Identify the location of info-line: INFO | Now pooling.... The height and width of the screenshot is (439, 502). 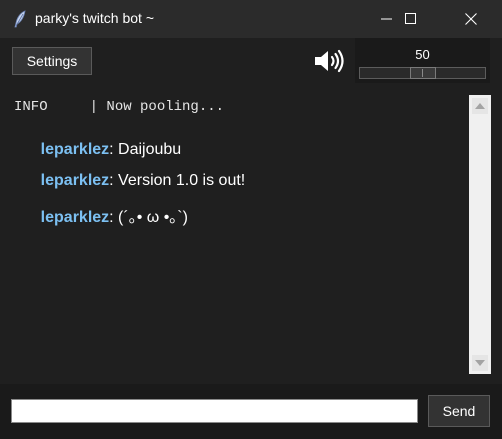
(119, 107).